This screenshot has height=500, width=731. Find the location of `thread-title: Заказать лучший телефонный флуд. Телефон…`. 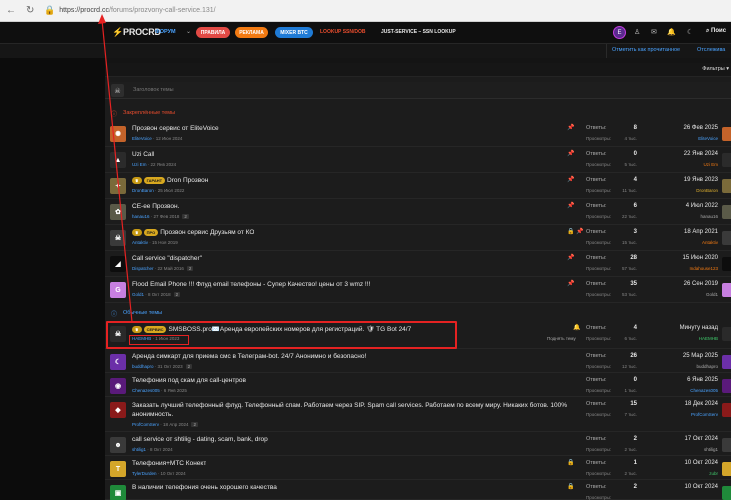

thread-title: Заказать лучший телефонный флуд. Телефон… is located at coordinates (352, 410).